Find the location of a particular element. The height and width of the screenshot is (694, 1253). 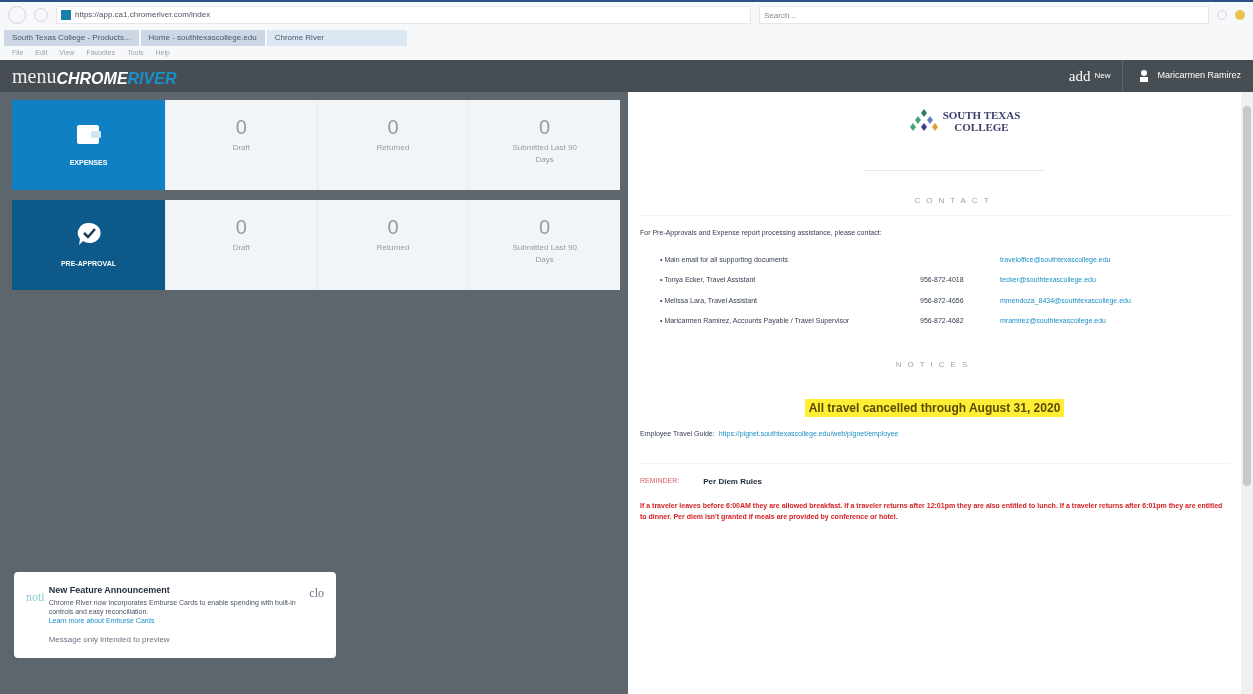

notification-footnote: Message only intended to preview is located at coordinates (109, 640).